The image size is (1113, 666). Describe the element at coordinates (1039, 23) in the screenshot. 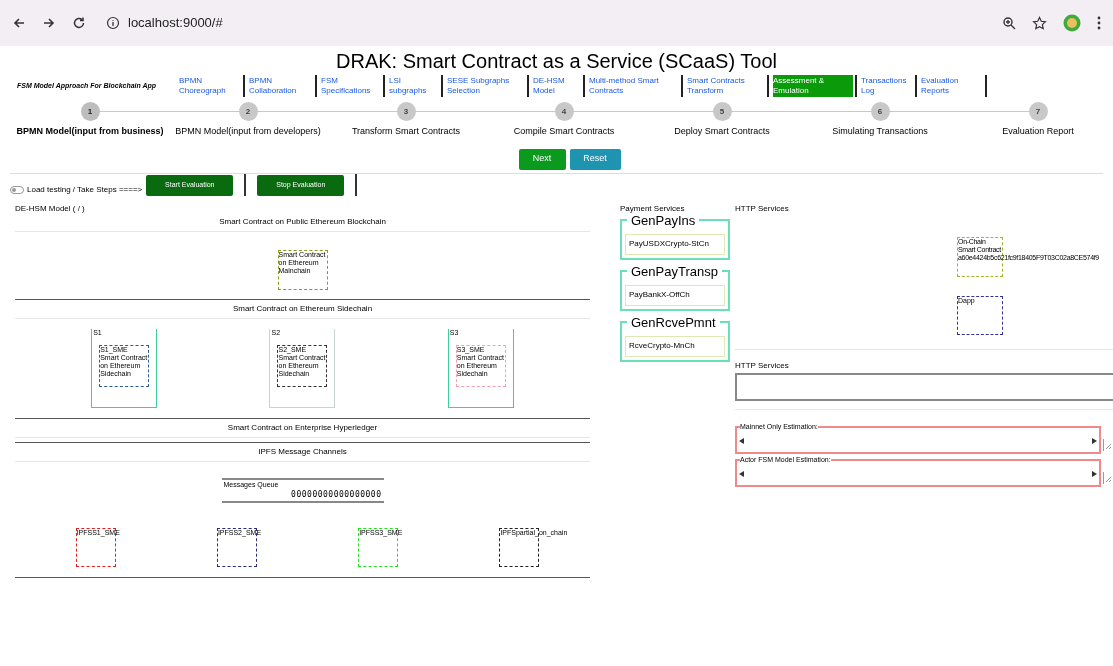

I see `star-icon` at that location.